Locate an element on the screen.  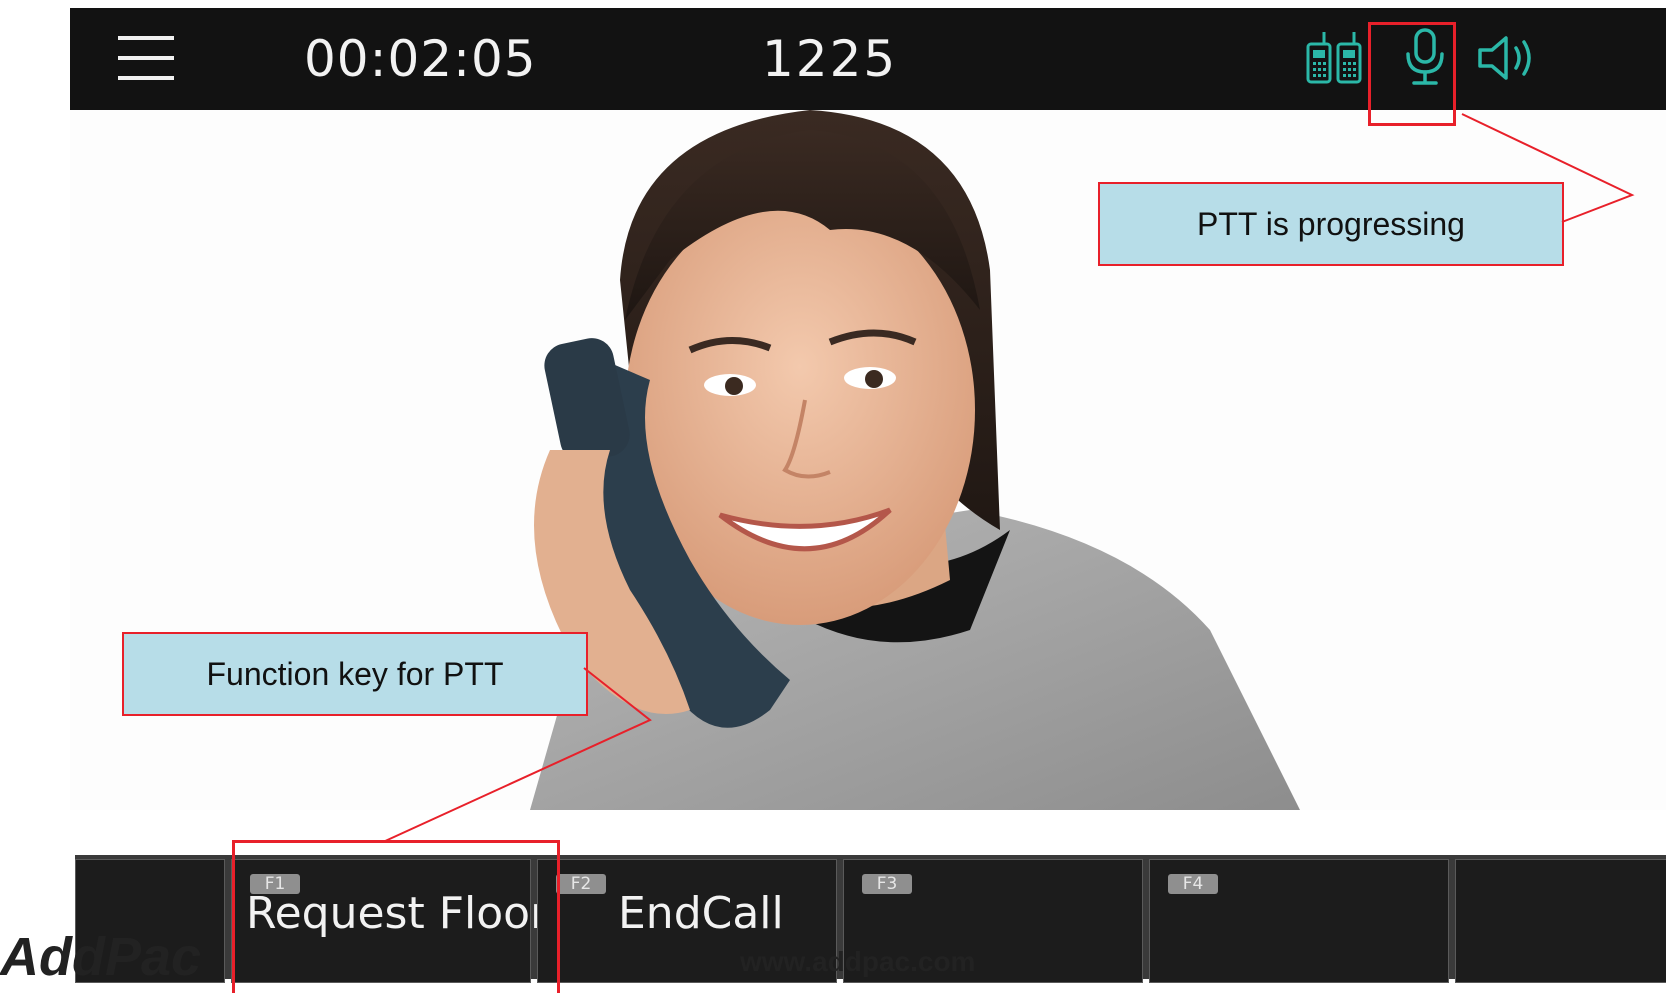
f1-key-highlight is located at coordinates (396, 916).